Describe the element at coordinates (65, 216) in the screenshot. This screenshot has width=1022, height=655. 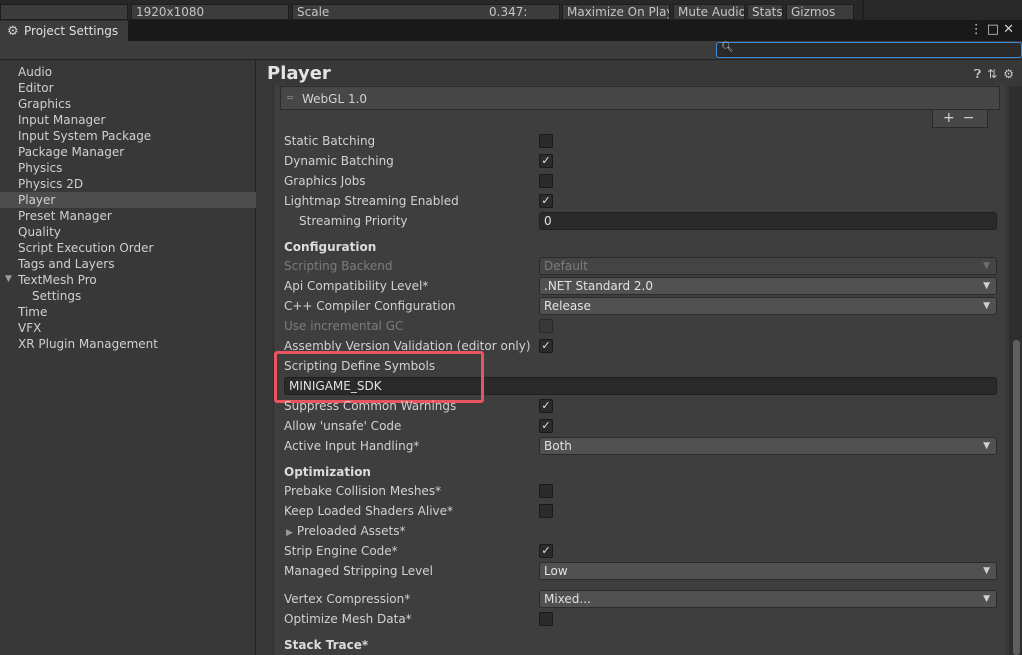
I see `sidebar-item-preset-manager: Preset Manager` at that location.